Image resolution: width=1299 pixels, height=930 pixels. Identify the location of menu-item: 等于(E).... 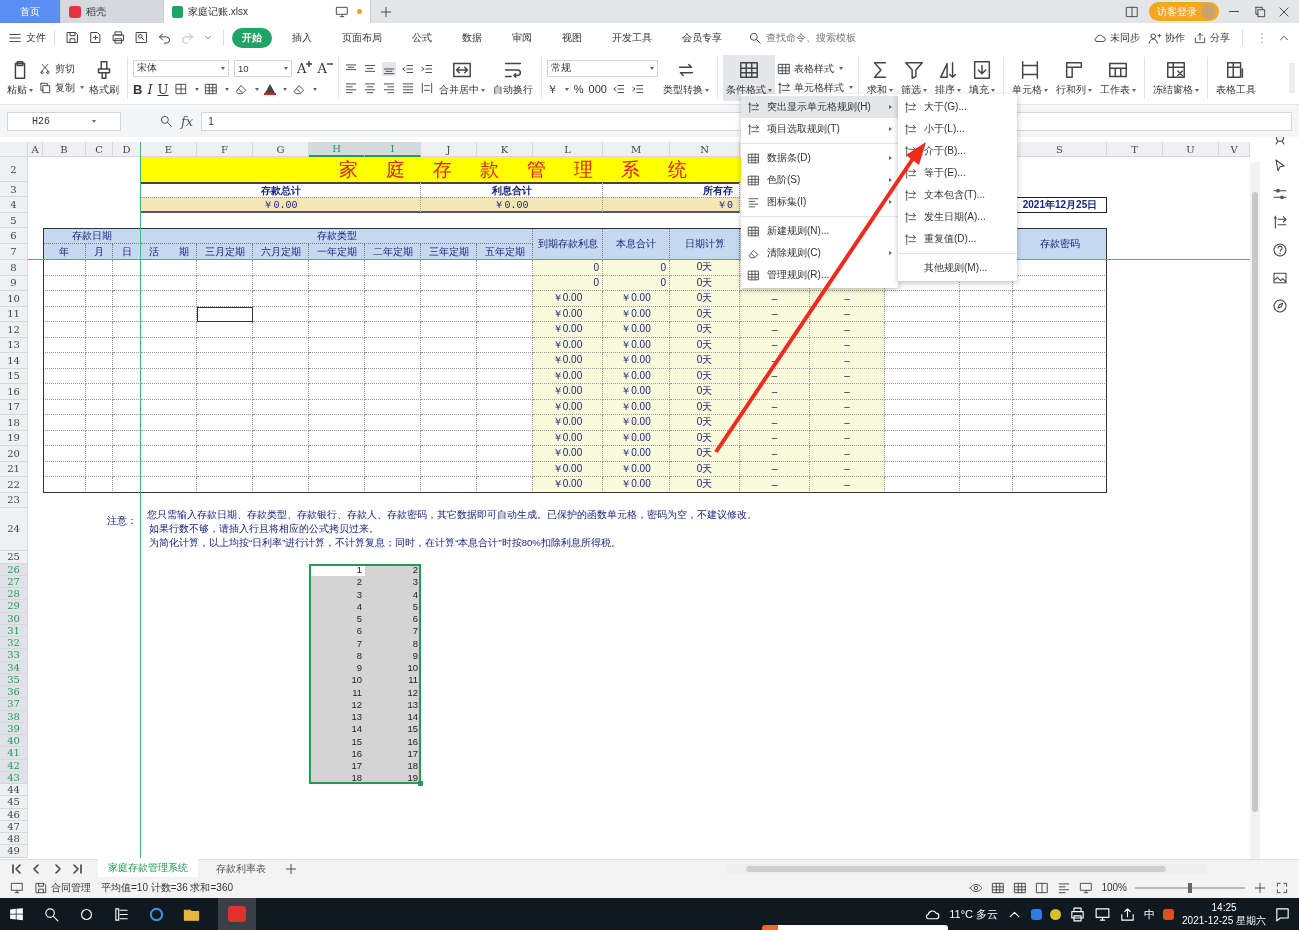
(957, 173).